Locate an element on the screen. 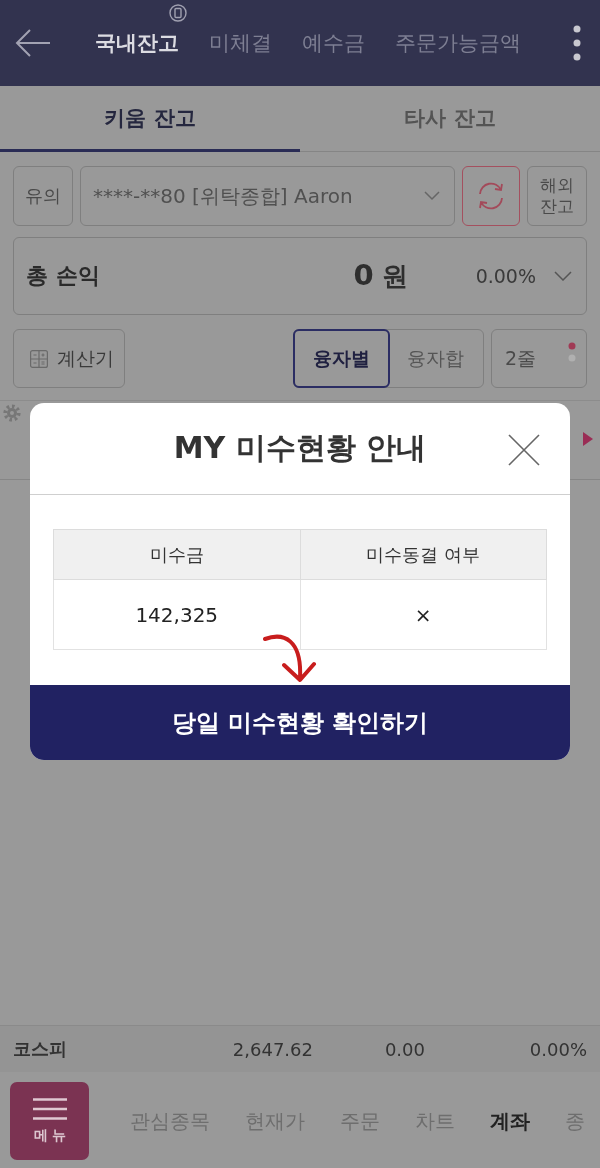 The width and height of the screenshot is (600, 1168). more-button is located at coordinates (577, 43).